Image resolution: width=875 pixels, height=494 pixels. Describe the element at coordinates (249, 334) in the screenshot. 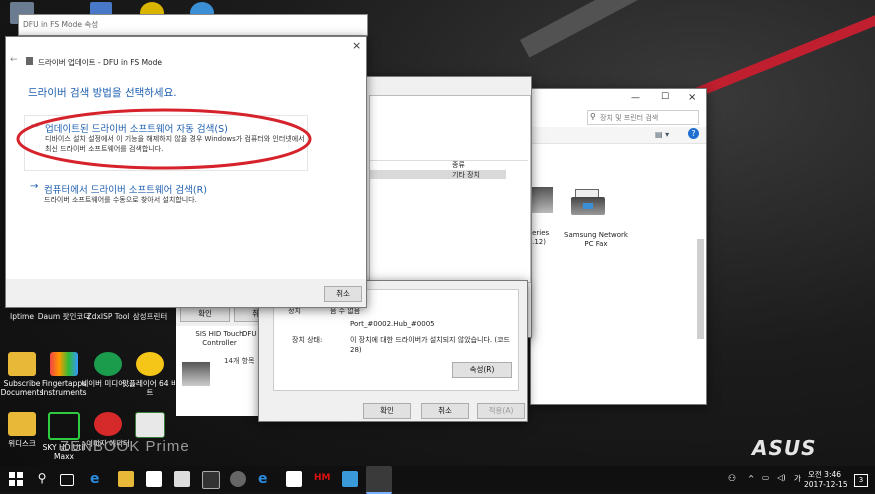

I see `device-label: DFU` at that location.